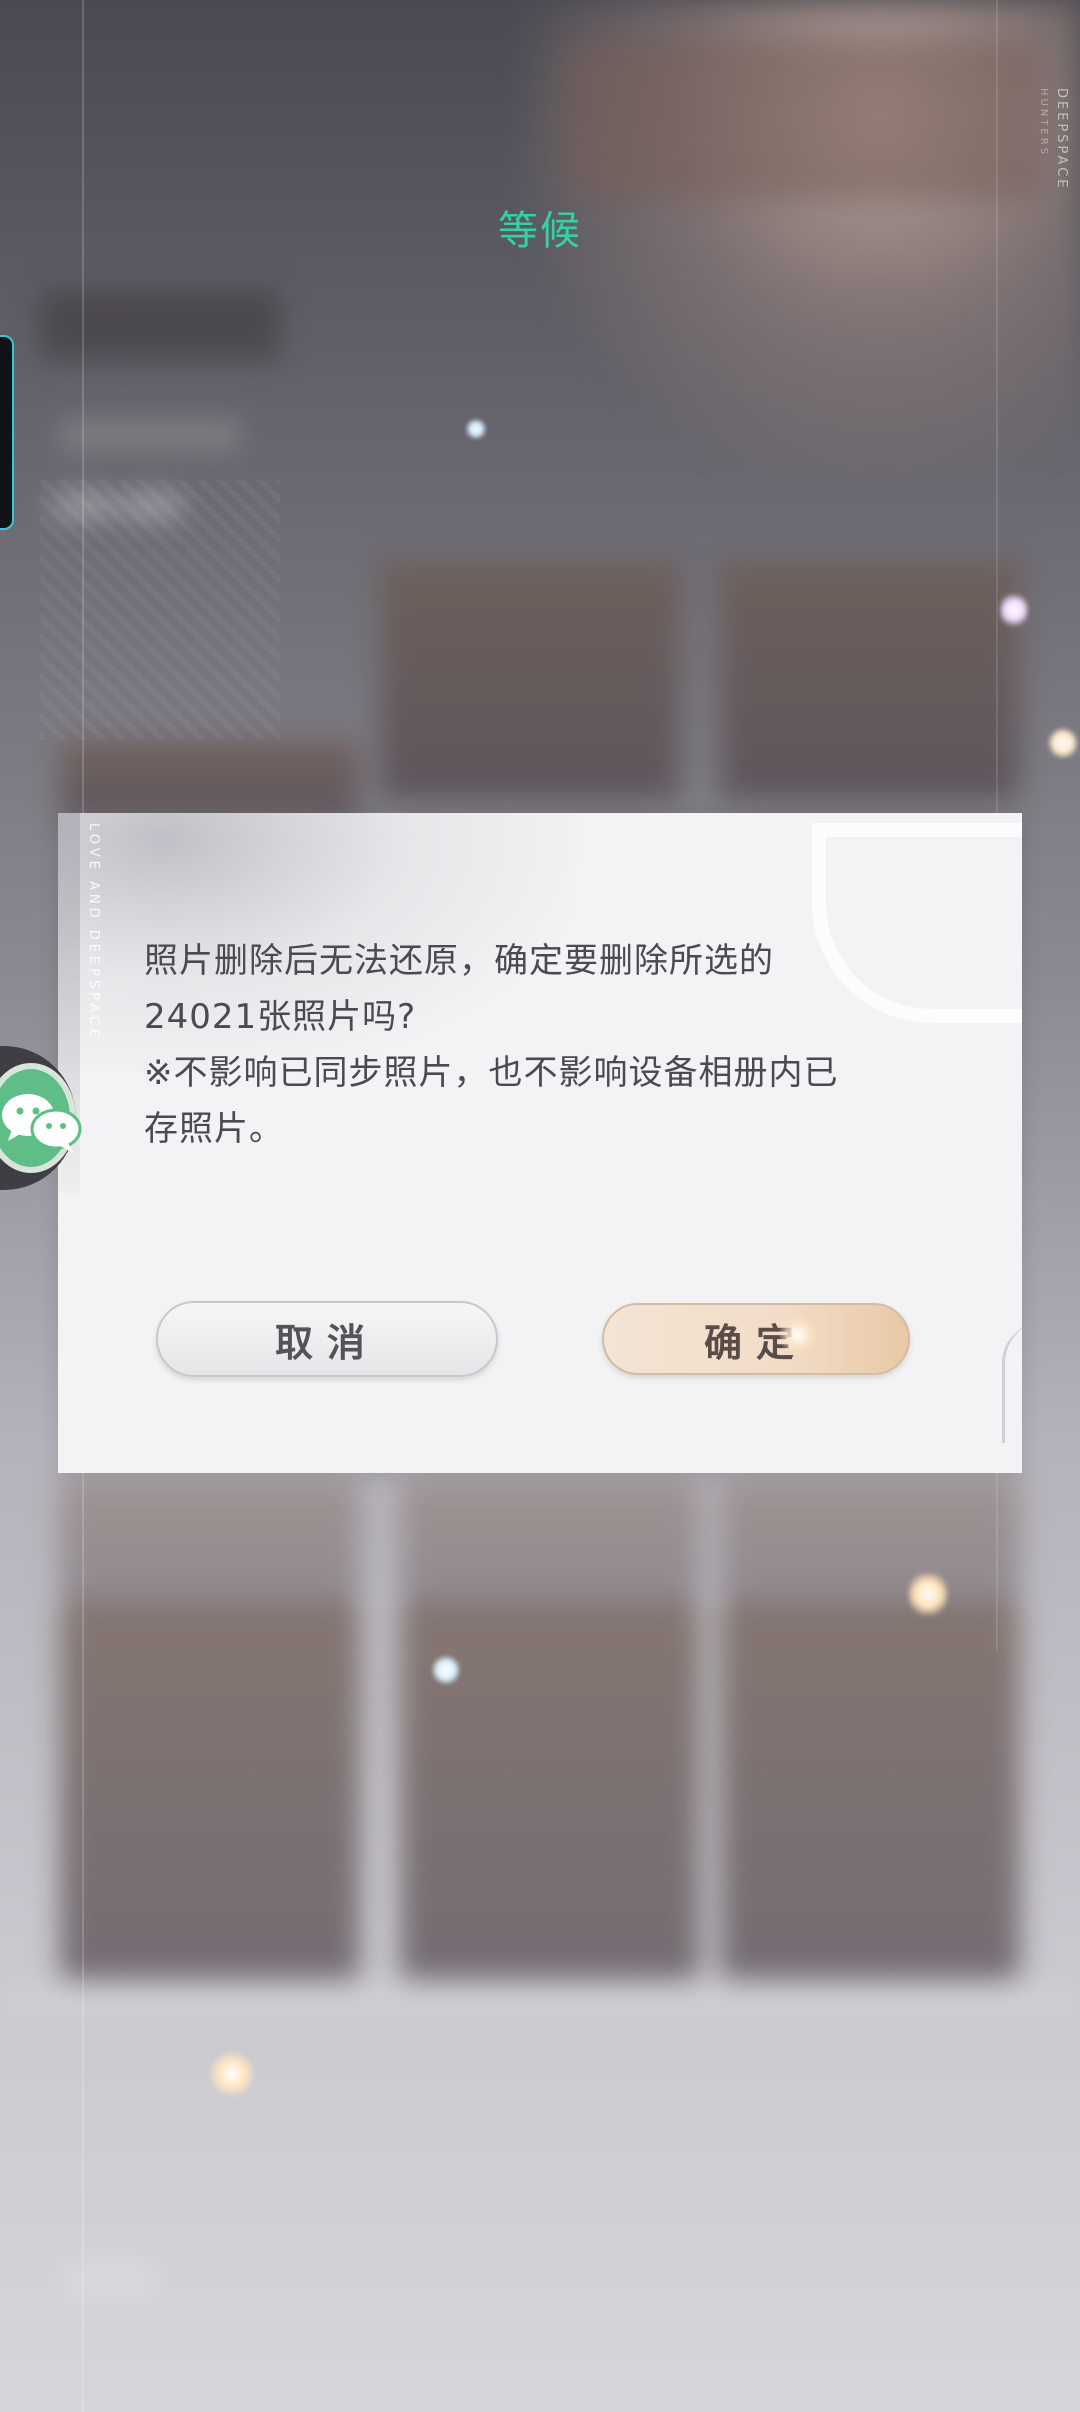  What do you see at coordinates (160, 610) in the screenshot?
I see `decorative-hatch-panel` at bounding box center [160, 610].